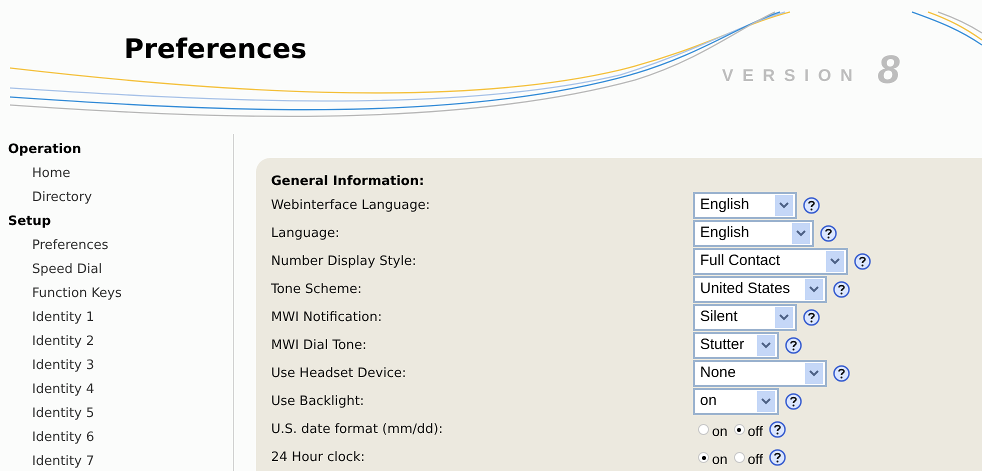 This screenshot has height=471, width=982. I want to click on dropdown-select: Stutter, so click(736, 345).